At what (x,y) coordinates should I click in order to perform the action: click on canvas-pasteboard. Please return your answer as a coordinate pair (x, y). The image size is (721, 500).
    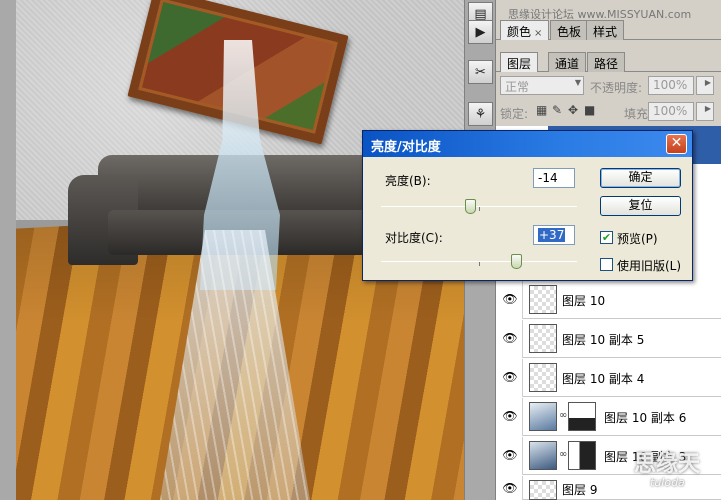
    Looking at the image, I should click on (8, 250).